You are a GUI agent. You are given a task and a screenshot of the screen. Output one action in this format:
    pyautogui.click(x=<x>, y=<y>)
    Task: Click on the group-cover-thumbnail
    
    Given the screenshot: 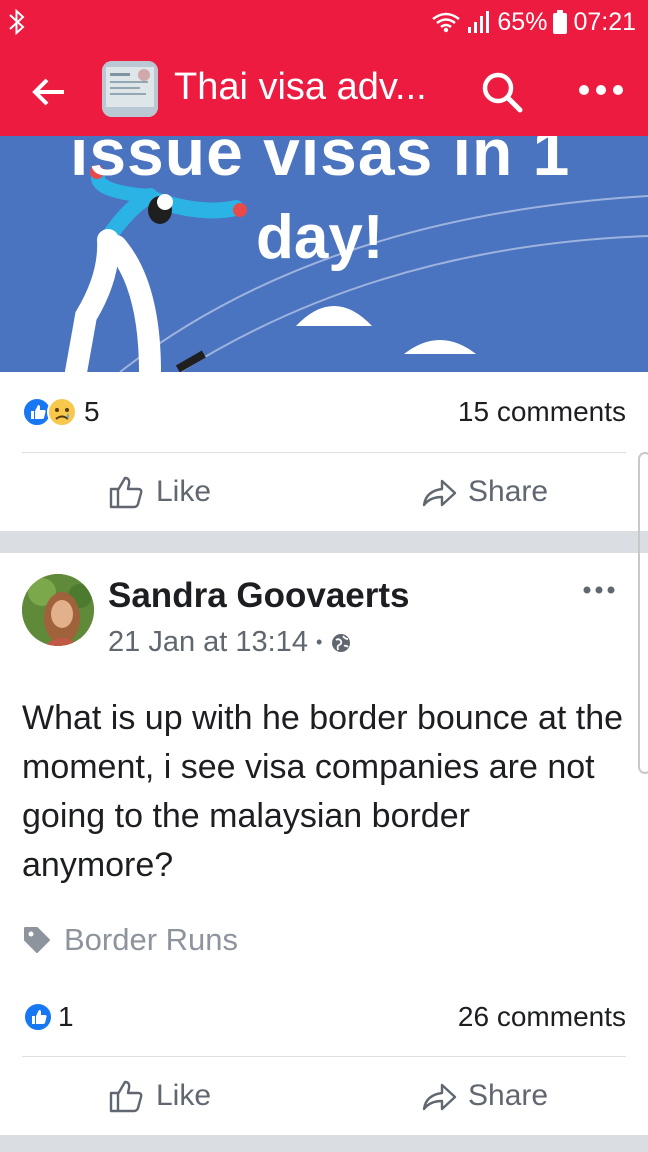 What is the action you would take?
    pyautogui.click(x=130, y=89)
    